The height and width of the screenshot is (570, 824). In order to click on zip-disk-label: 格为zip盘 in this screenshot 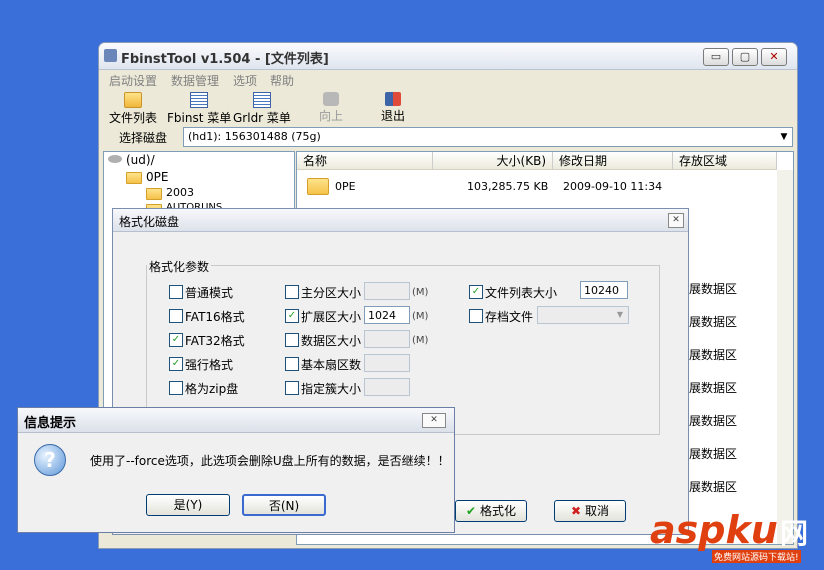, I will do `click(212, 389)`.